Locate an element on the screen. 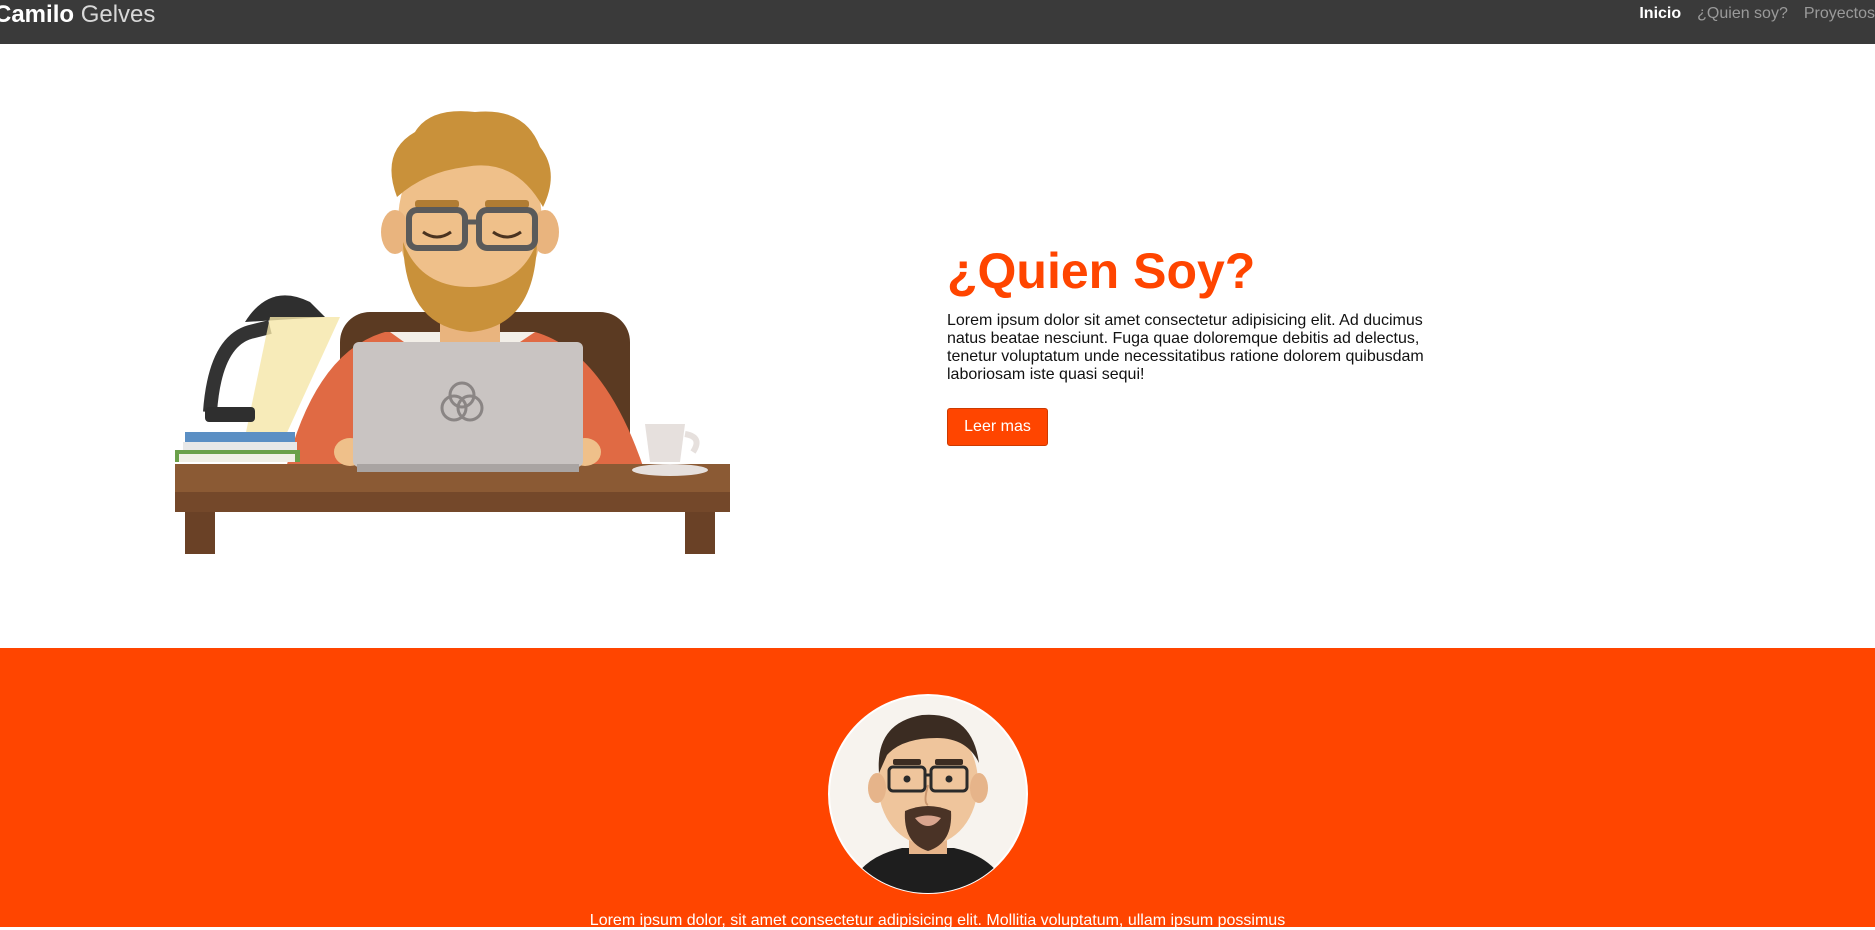 The image size is (1875, 930). nav-link-proyectos: Proyectos is located at coordinates (1839, 14).